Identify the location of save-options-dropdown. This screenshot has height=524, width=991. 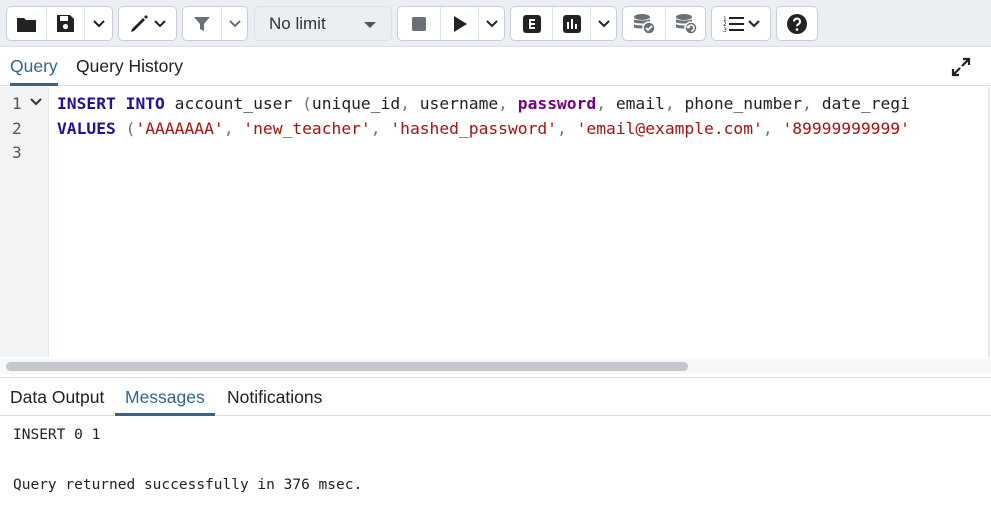
(98, 23).